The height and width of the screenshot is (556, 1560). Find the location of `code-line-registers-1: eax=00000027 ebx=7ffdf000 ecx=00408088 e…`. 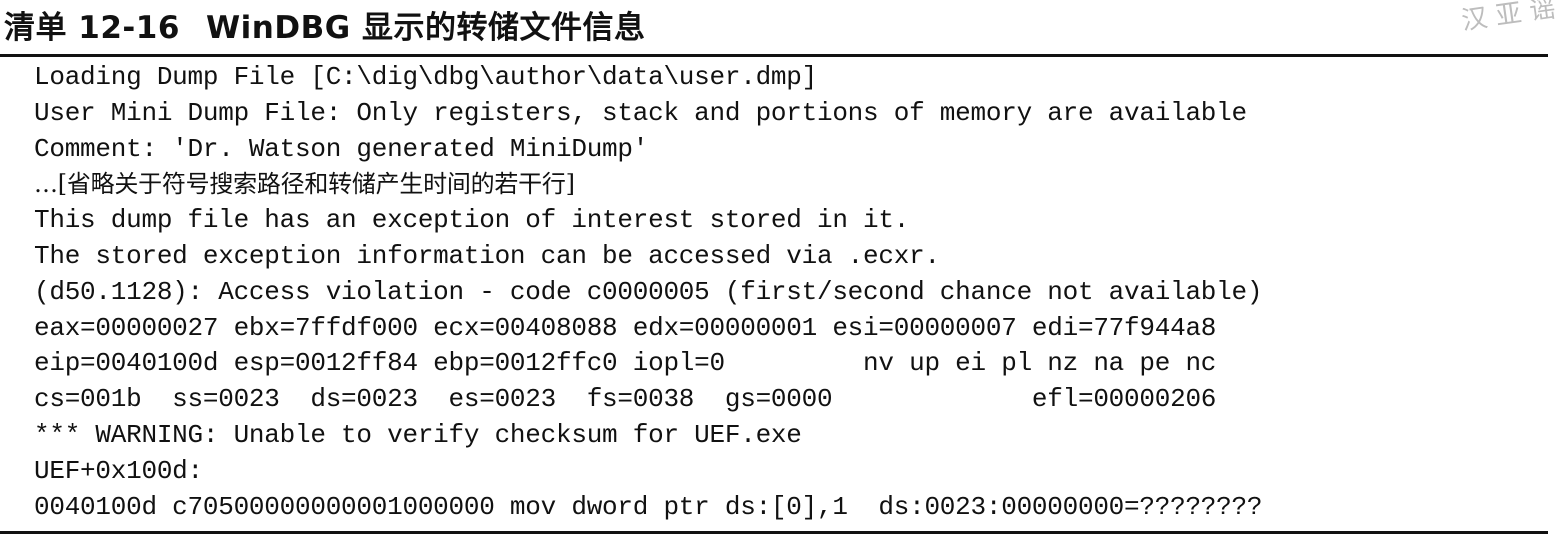

code-line-registers-1: eax=00000027 ebx=7ffdf000 ecx=00408088 e… is located at coordinates (625, 327).